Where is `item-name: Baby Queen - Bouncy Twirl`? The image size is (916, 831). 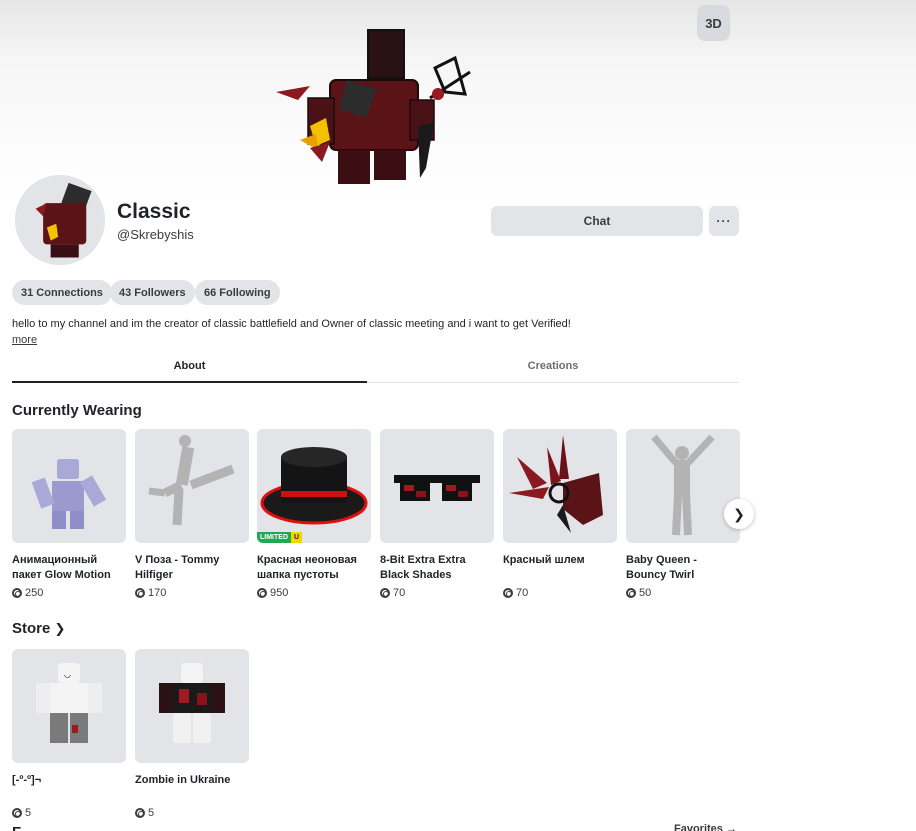 item-name: Baby Queen - Bouncy Twirl is located at coordinates (683, 568).